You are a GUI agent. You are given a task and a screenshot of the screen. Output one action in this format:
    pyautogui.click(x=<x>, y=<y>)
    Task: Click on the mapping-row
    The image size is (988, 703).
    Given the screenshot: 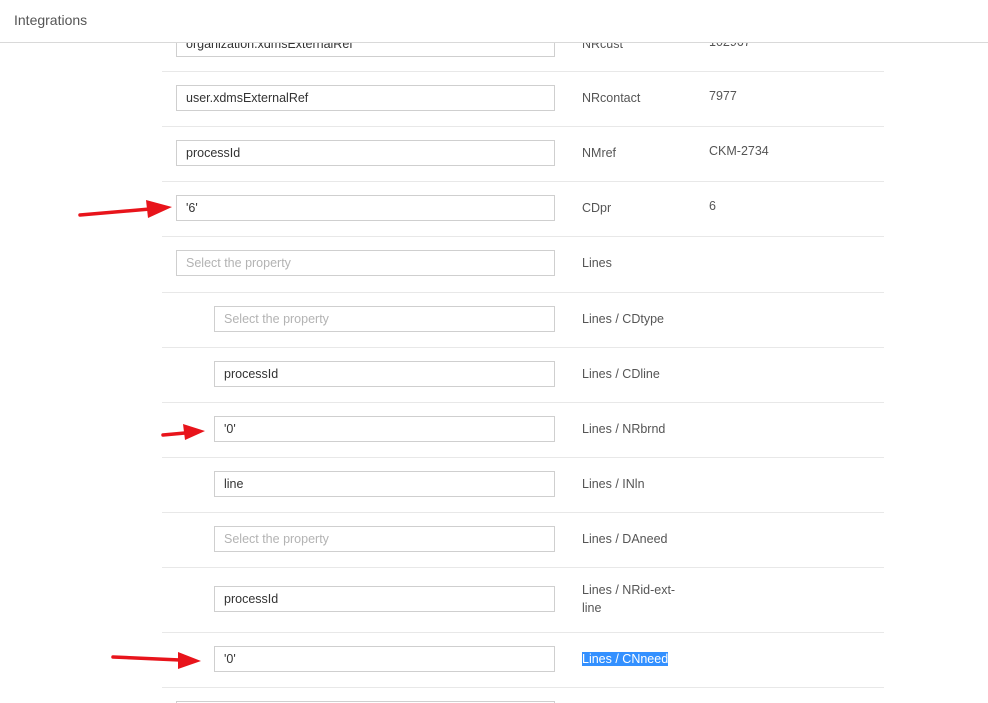 What is the action you would take?
    pyautogui.click(x=523, y=695)
    